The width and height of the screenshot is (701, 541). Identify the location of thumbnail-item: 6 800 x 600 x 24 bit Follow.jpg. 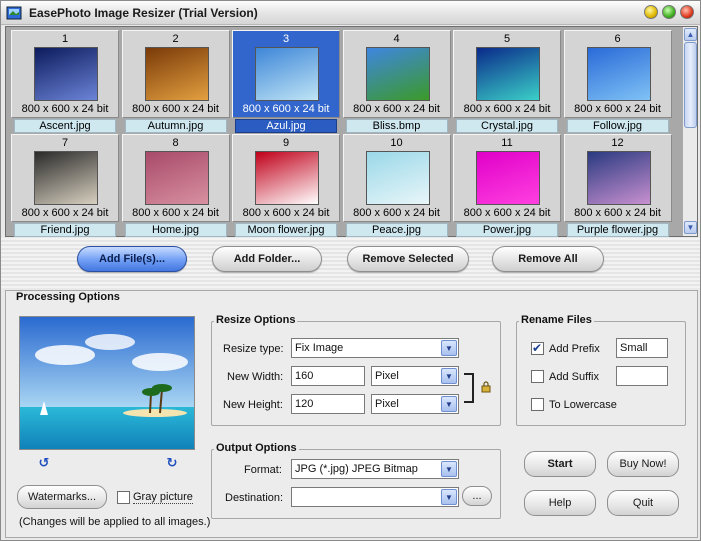
(617, 81).